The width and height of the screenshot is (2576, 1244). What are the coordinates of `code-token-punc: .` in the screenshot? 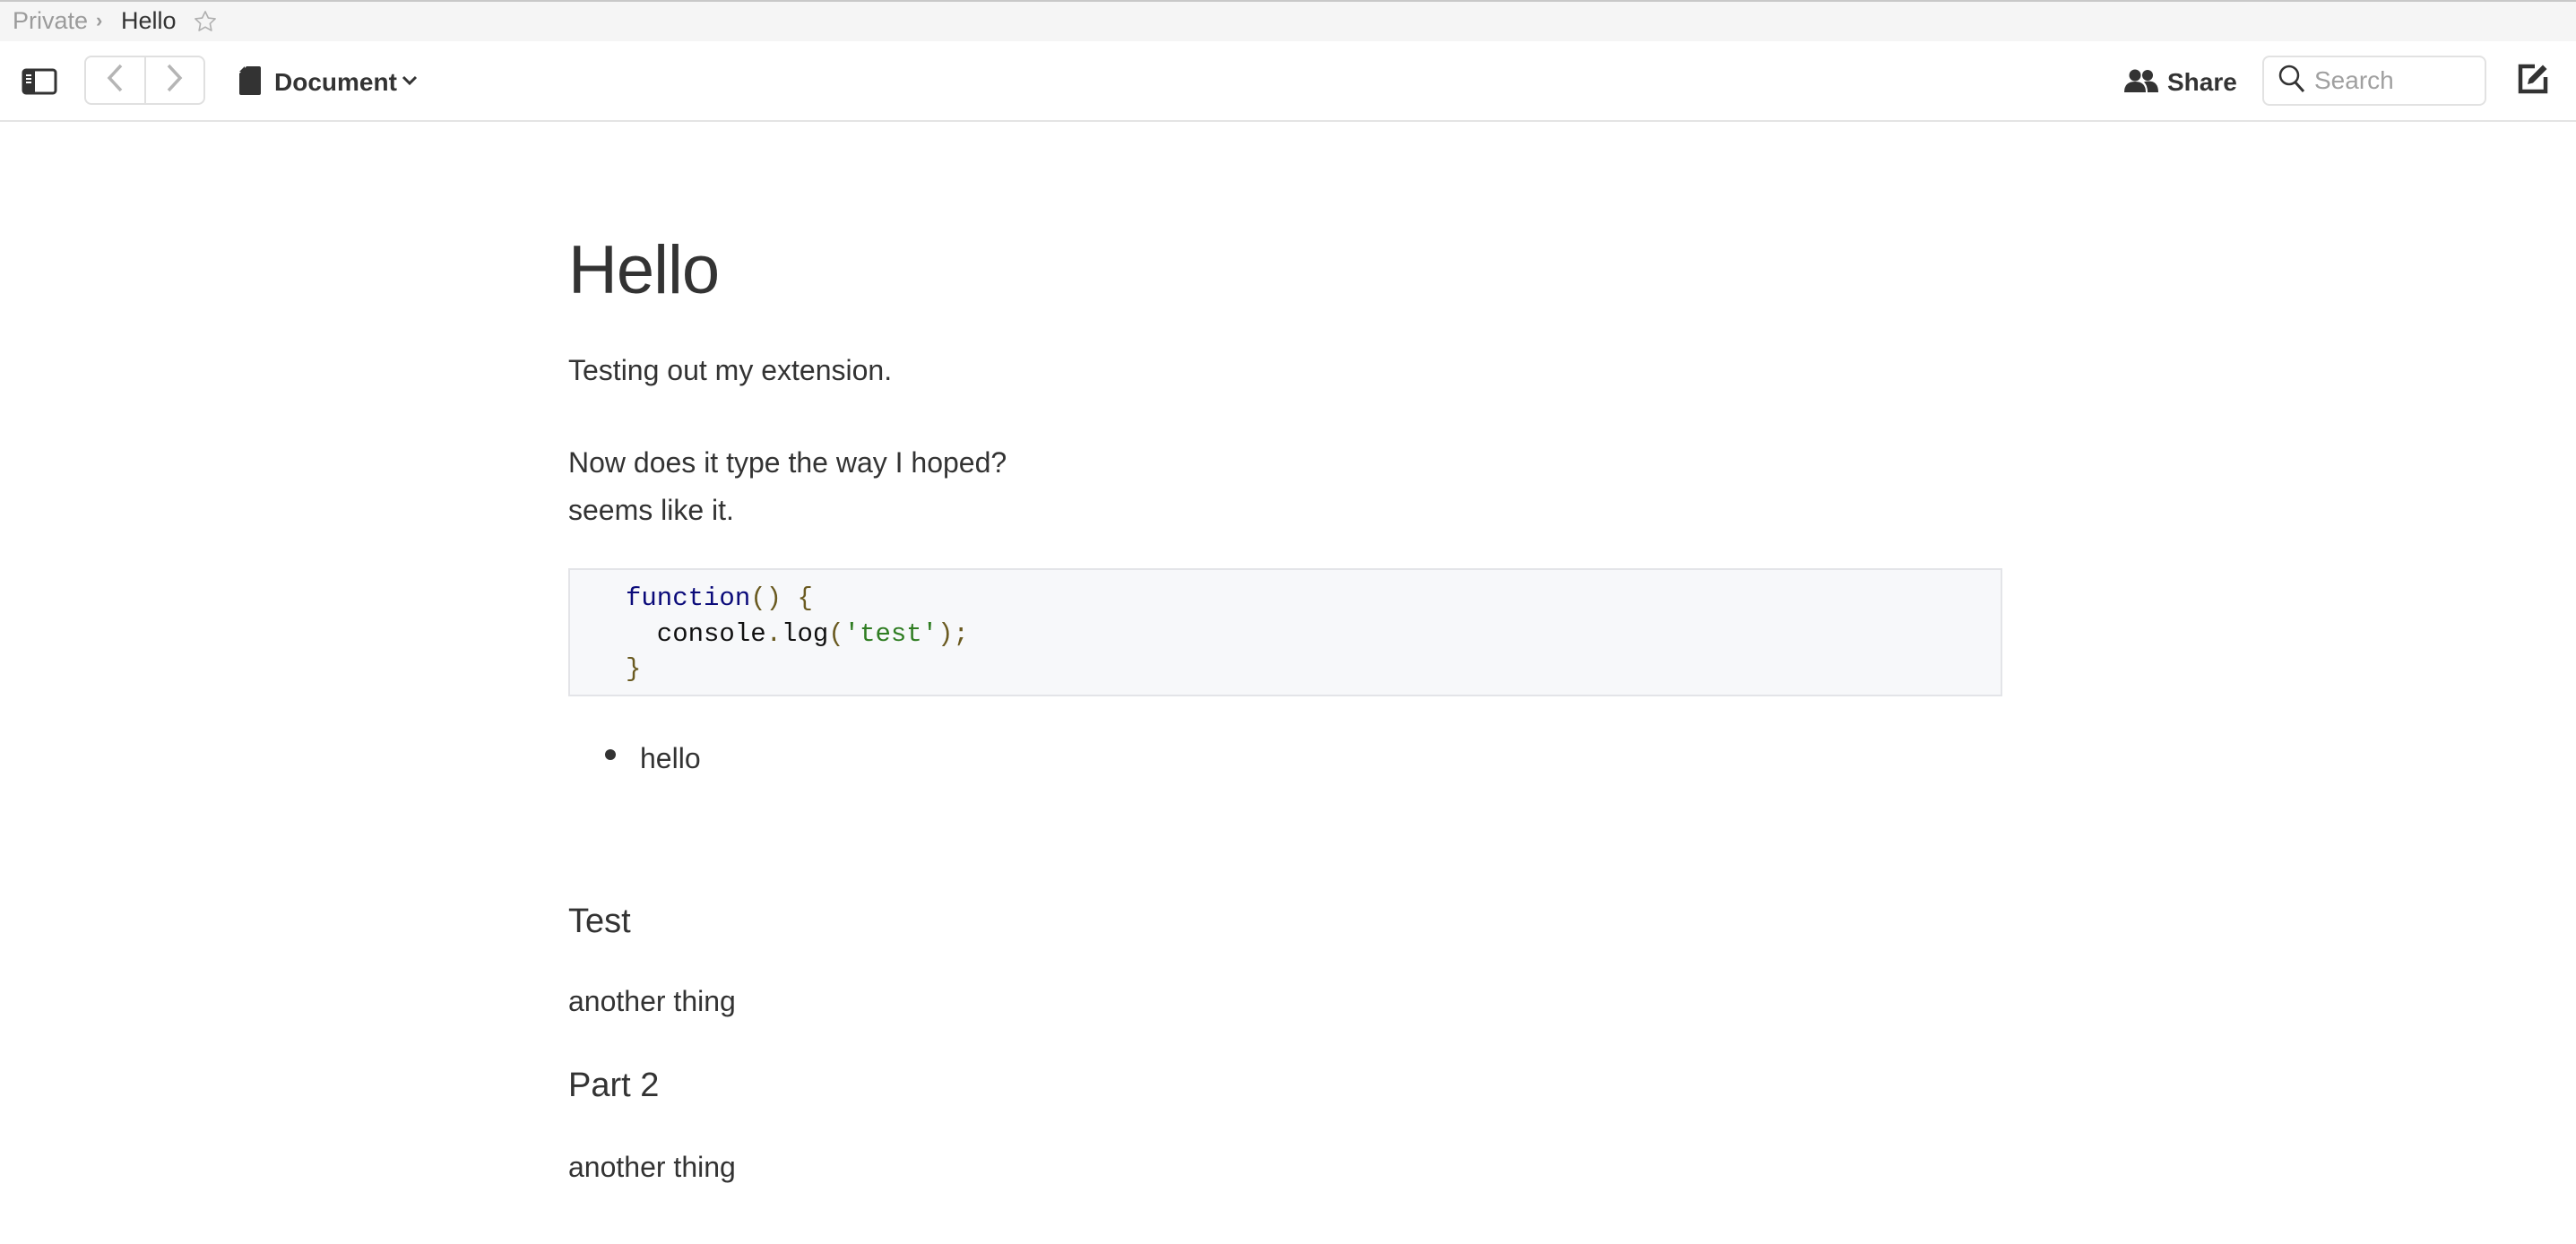 It's located at (773, 634).